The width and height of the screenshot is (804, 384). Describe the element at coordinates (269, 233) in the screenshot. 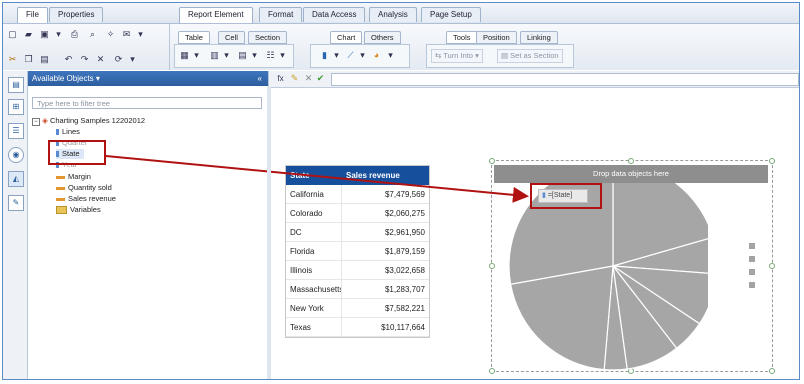

I see `panel-splitter` at that location.